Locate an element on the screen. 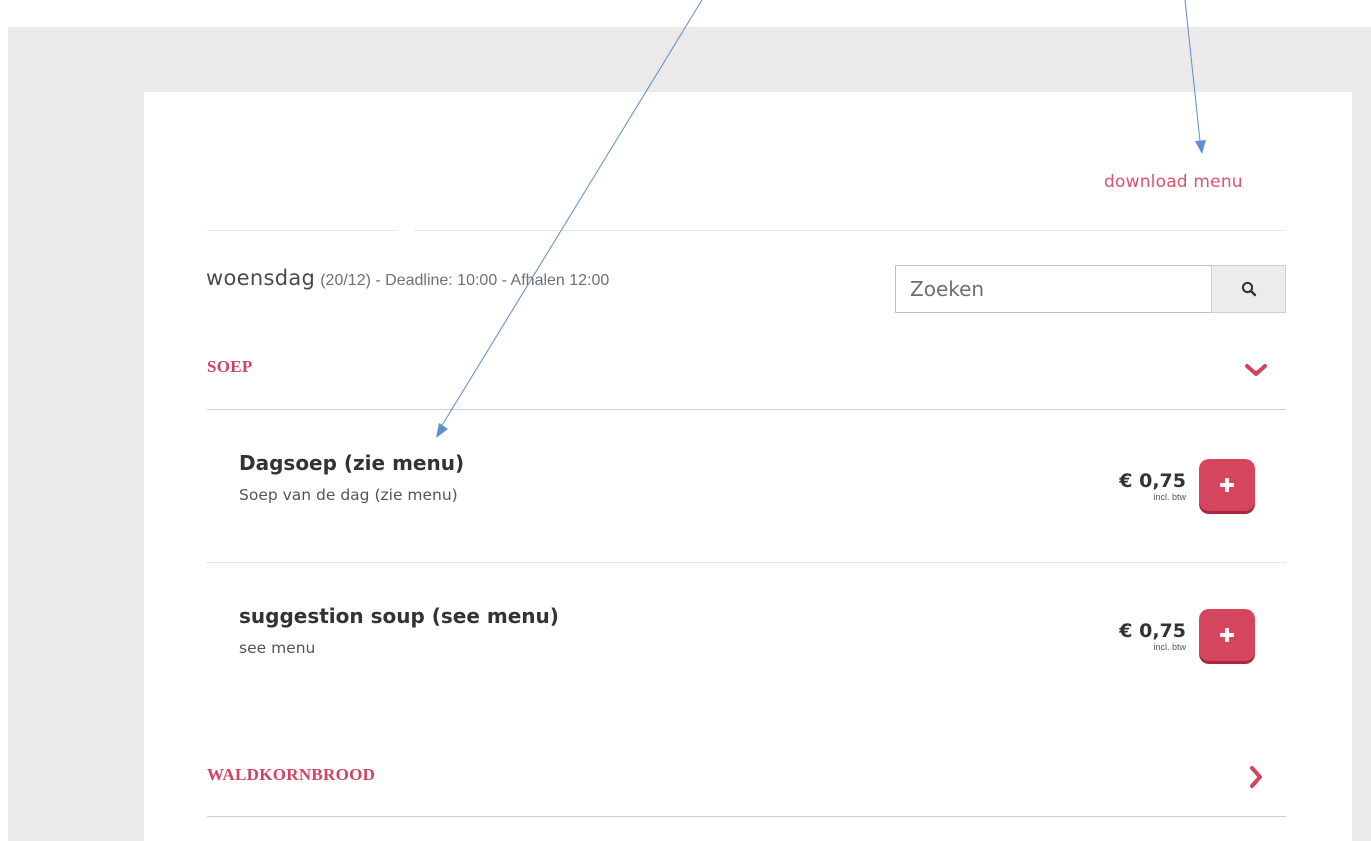  category-waldkornbrood-toggle is located at coordinates (1256, 777).